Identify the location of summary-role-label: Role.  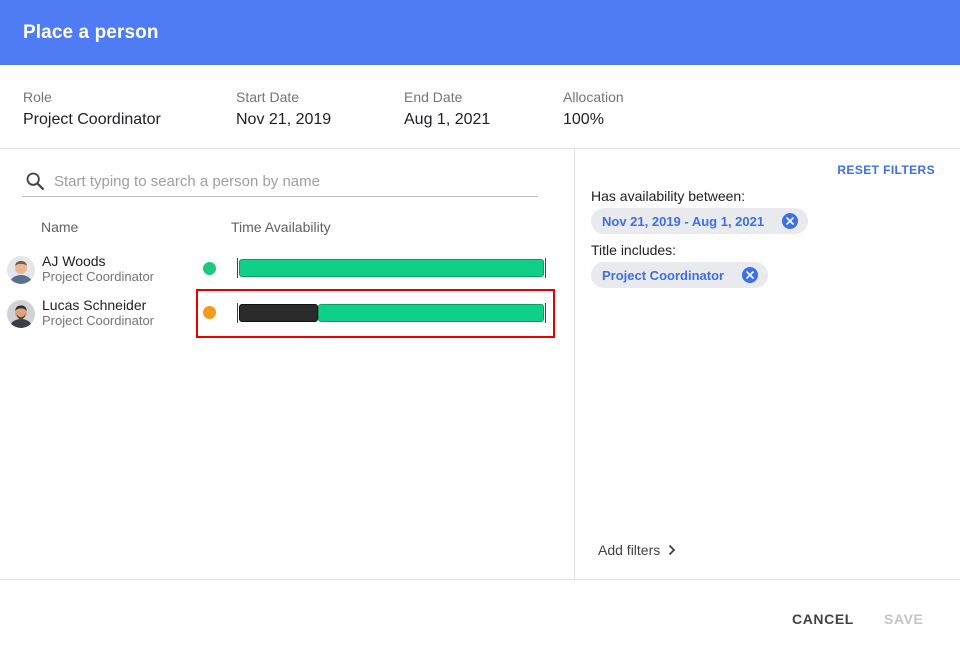
(37, 97).